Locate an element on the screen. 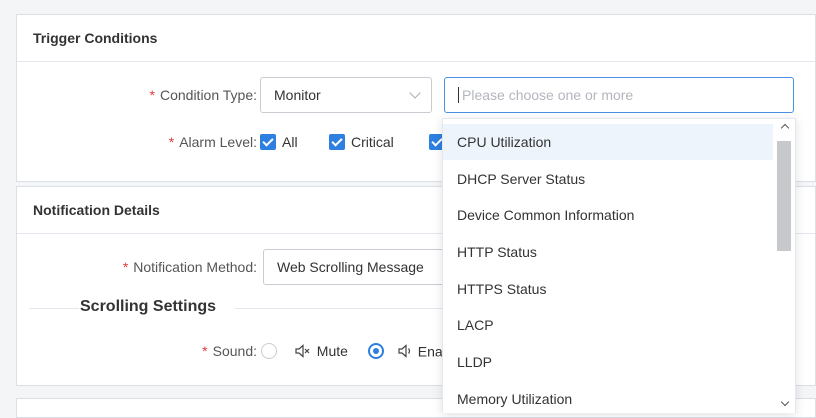 Image resolution: width=816 pixels, height=418 pixels. sound-label: * Sound: is located at coordinates (229, 351).